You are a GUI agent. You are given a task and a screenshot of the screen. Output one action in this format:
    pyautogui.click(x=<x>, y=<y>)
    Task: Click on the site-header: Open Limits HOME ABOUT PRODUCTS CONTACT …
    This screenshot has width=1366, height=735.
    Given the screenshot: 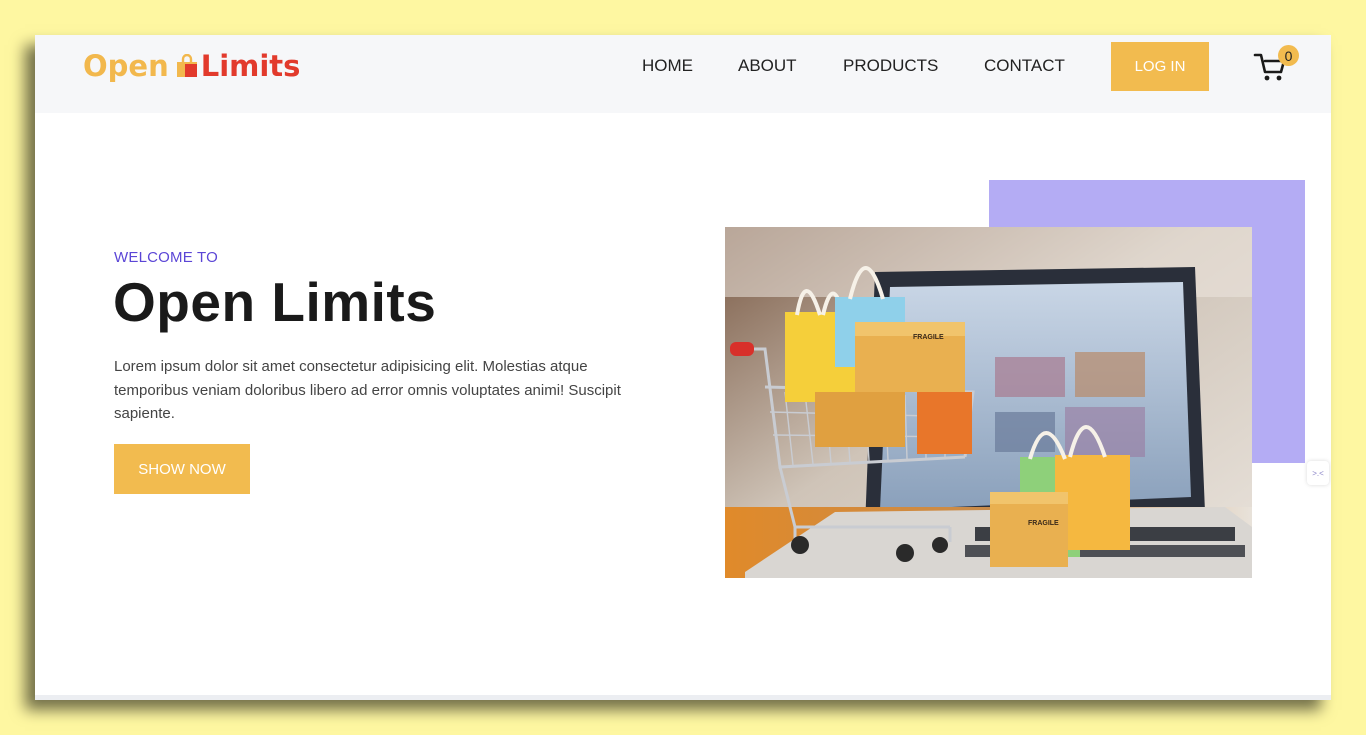 What is the action you would take?
    pyautogui.click(x=683, y=74)
    